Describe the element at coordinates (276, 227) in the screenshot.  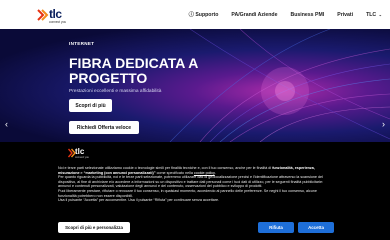
I see `reject-cookies-button: Rifiuta` at that location.